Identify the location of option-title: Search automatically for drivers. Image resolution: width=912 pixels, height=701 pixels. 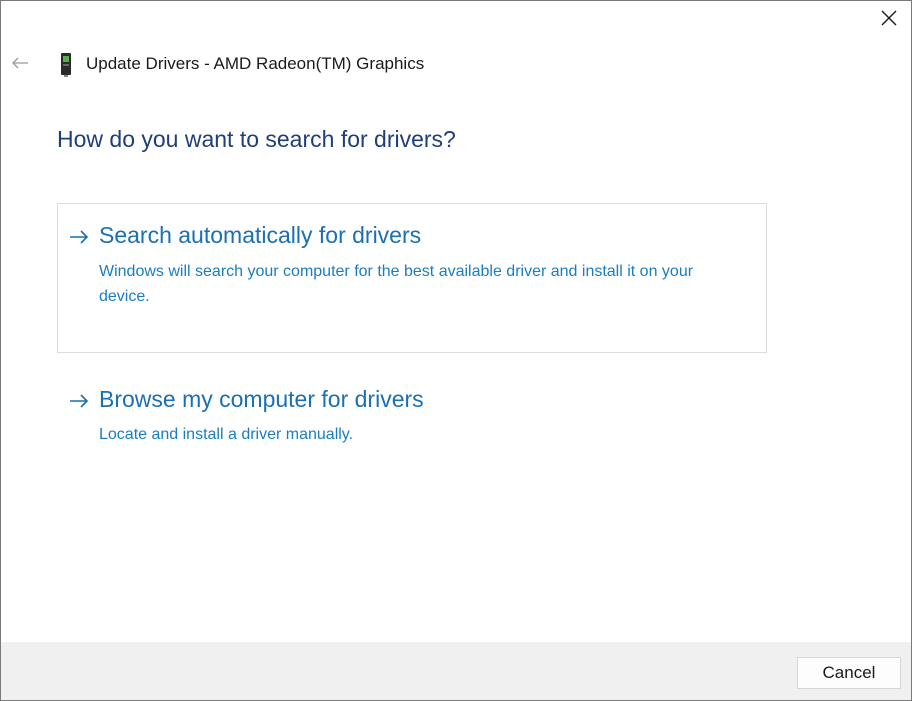
(260, 235).